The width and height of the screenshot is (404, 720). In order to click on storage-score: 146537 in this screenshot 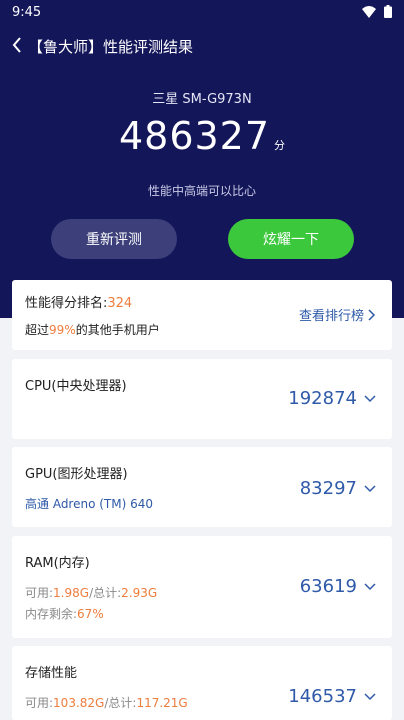, I will do `click(332, 696)`.